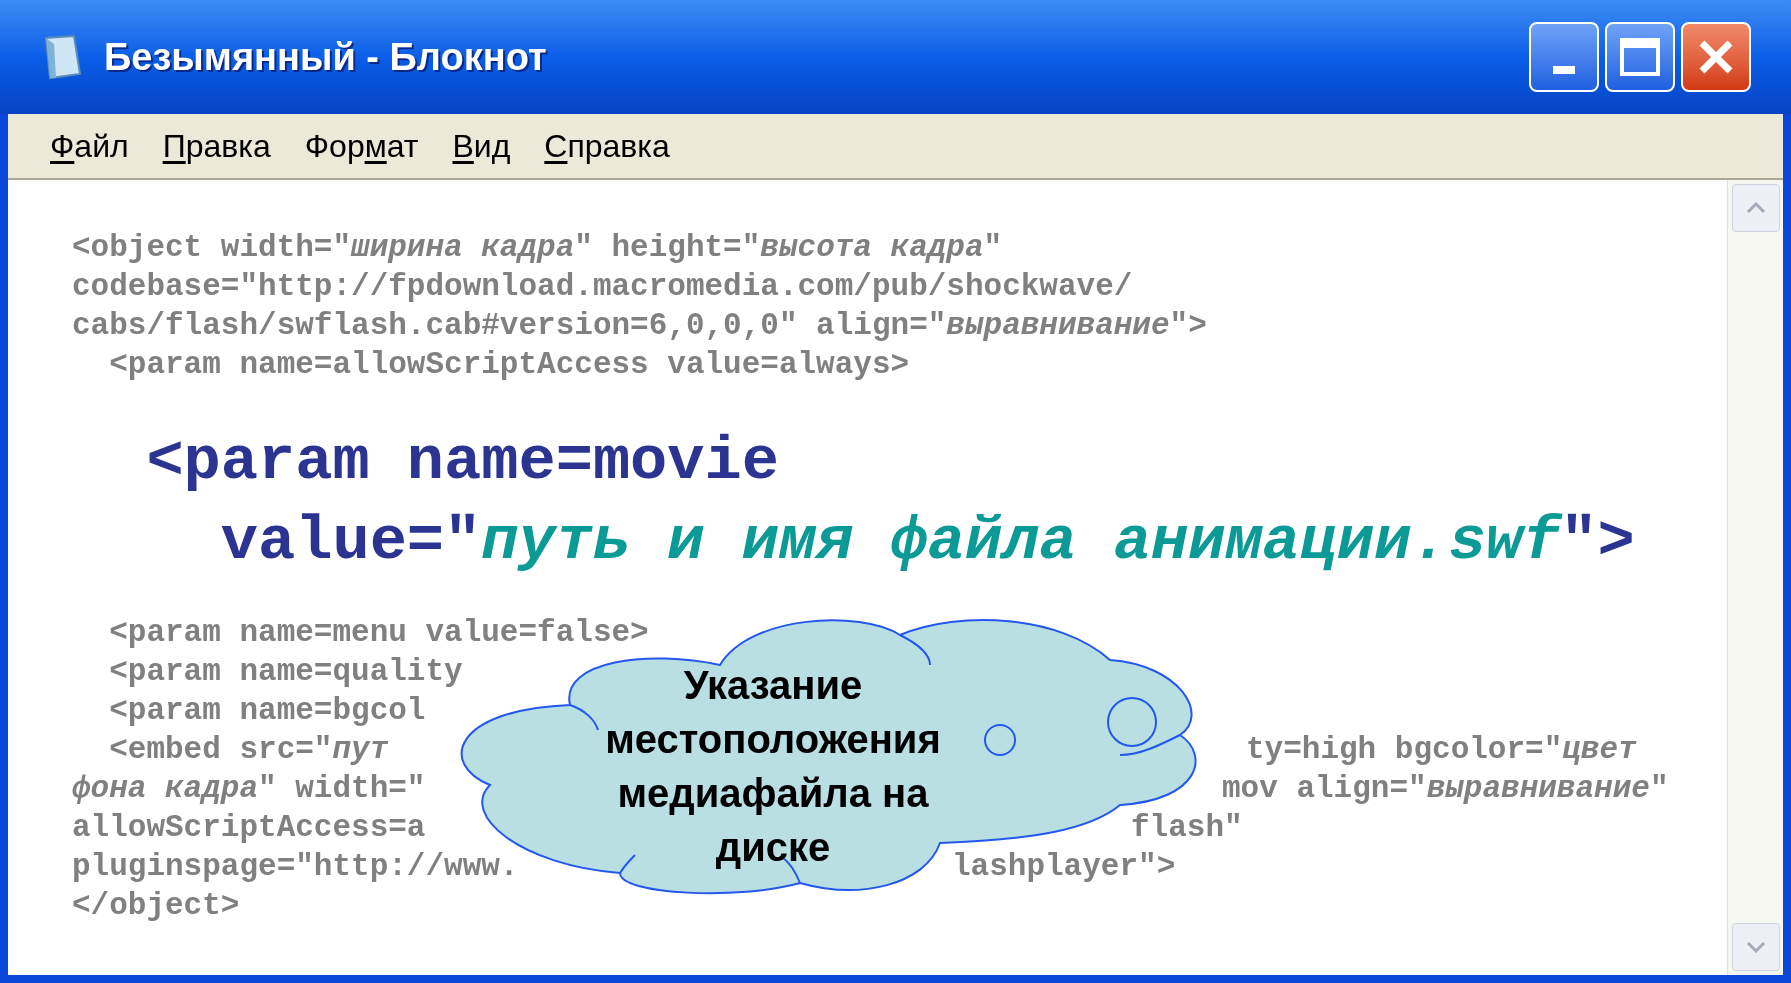  I want to click on code-line: <object width="ширина кадра" height="высота кадра", so click(537, 248).